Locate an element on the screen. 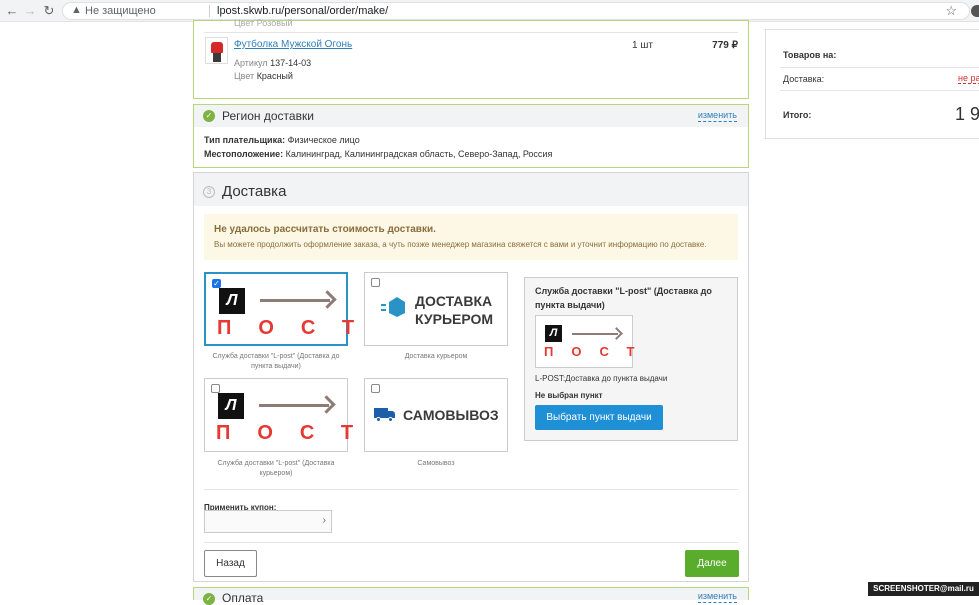 The width and height of the screenshot is (979, 605). box-shape is located at coordinates (397, 307).